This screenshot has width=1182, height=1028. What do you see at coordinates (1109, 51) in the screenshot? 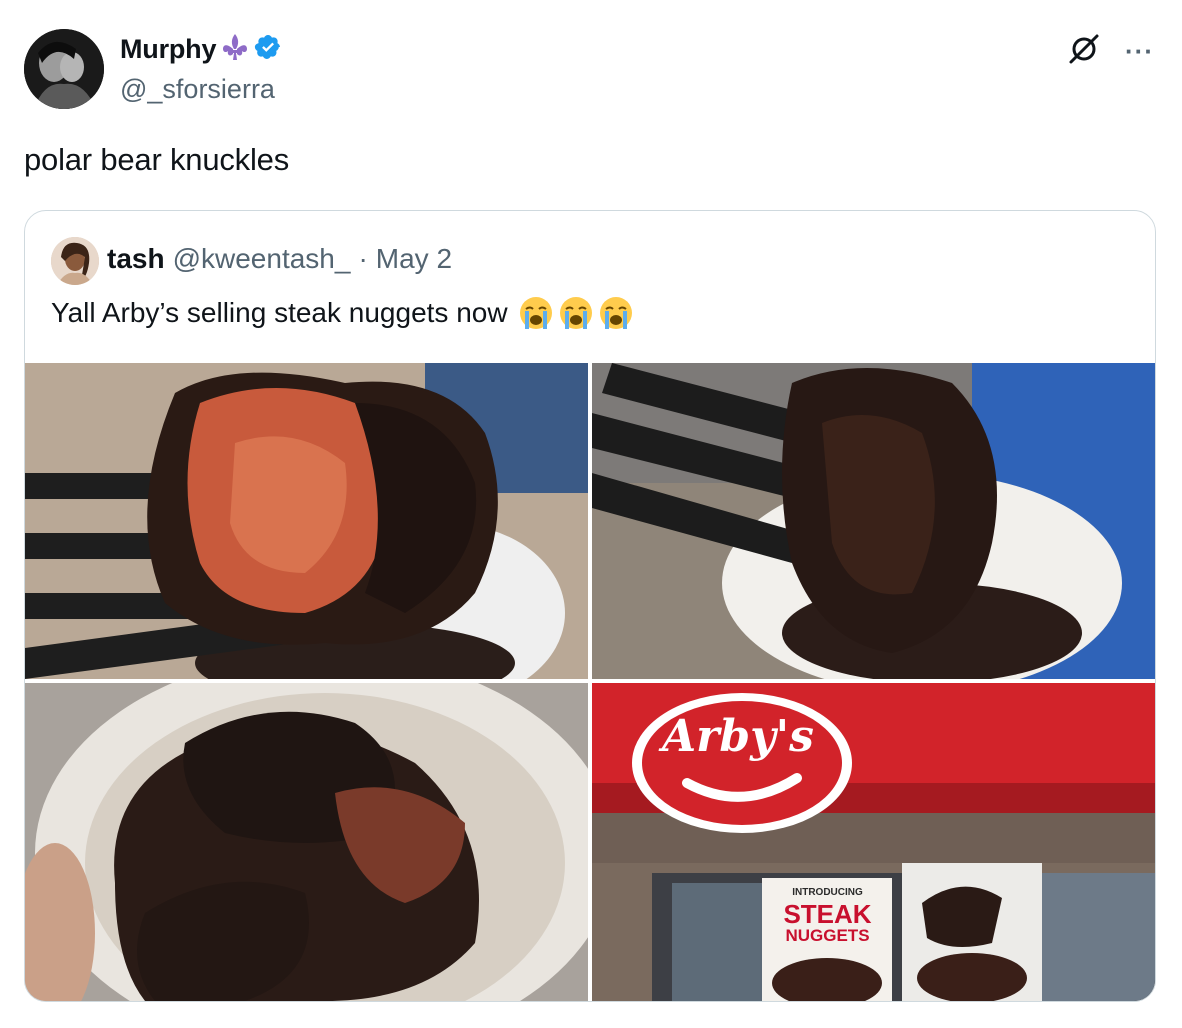
I see `tweet-actions: ···` at bounding box center [1109, 51].